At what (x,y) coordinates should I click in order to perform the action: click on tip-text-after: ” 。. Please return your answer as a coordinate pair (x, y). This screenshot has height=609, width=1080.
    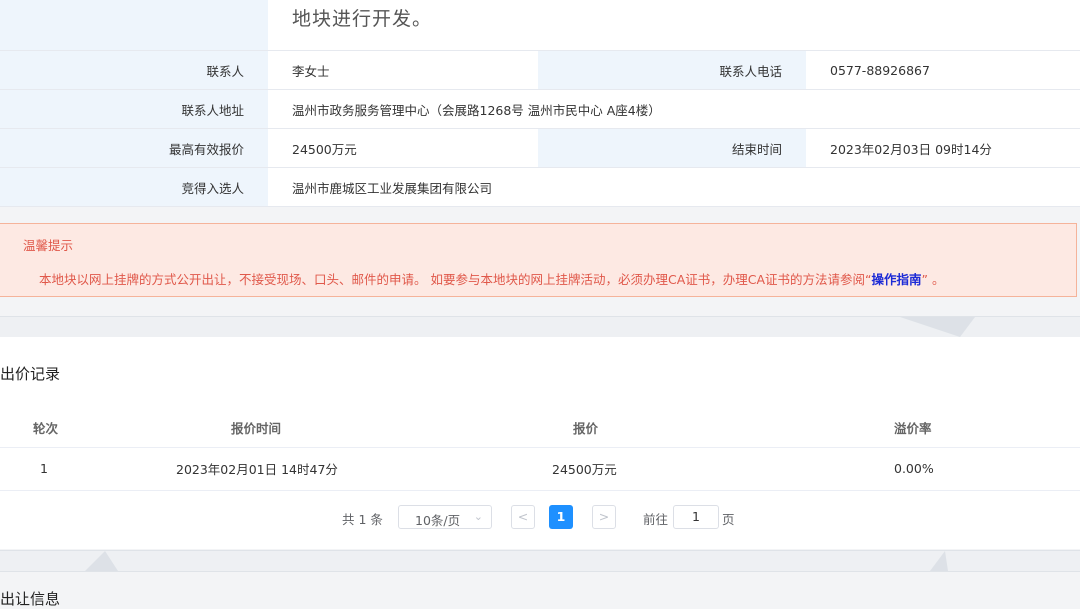
    Looking at the image, I should click on (933, 279).